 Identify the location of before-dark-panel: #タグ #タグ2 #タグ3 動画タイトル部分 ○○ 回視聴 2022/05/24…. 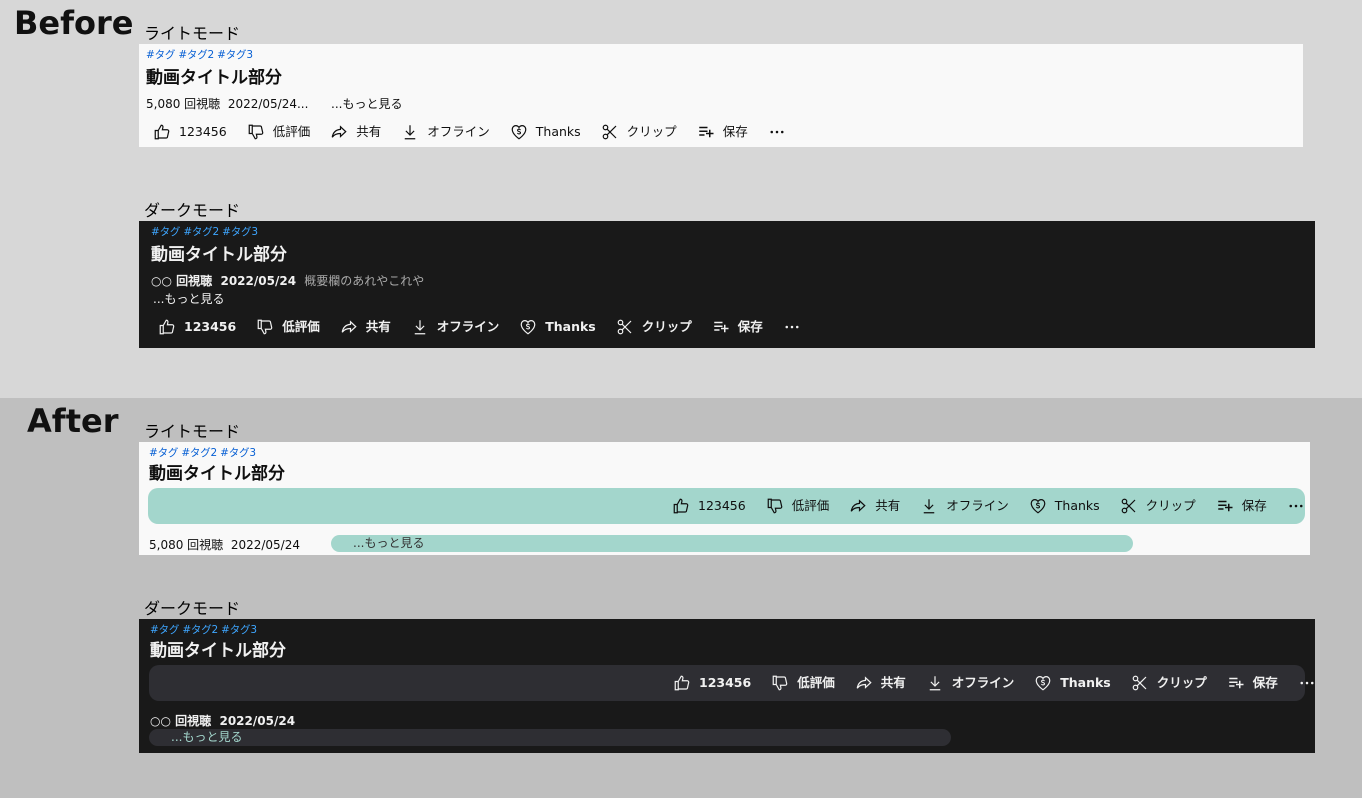
(727, 284).